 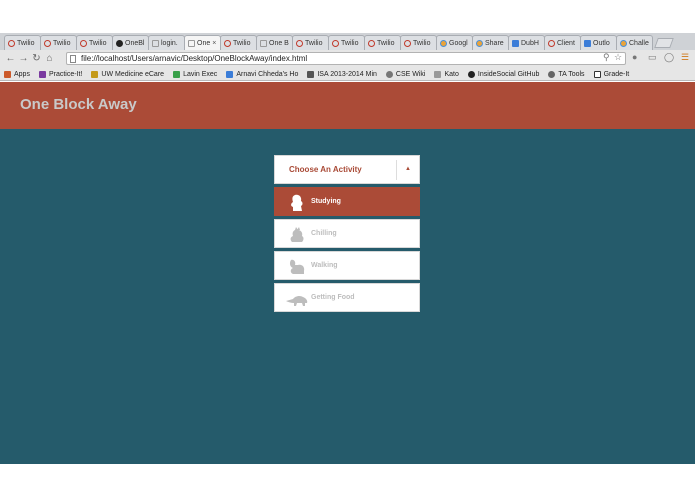 What do you see at coordinates (685, 57) in the screenshot?
I see `menu-icon: ☰` at bounding box center [685, 57].